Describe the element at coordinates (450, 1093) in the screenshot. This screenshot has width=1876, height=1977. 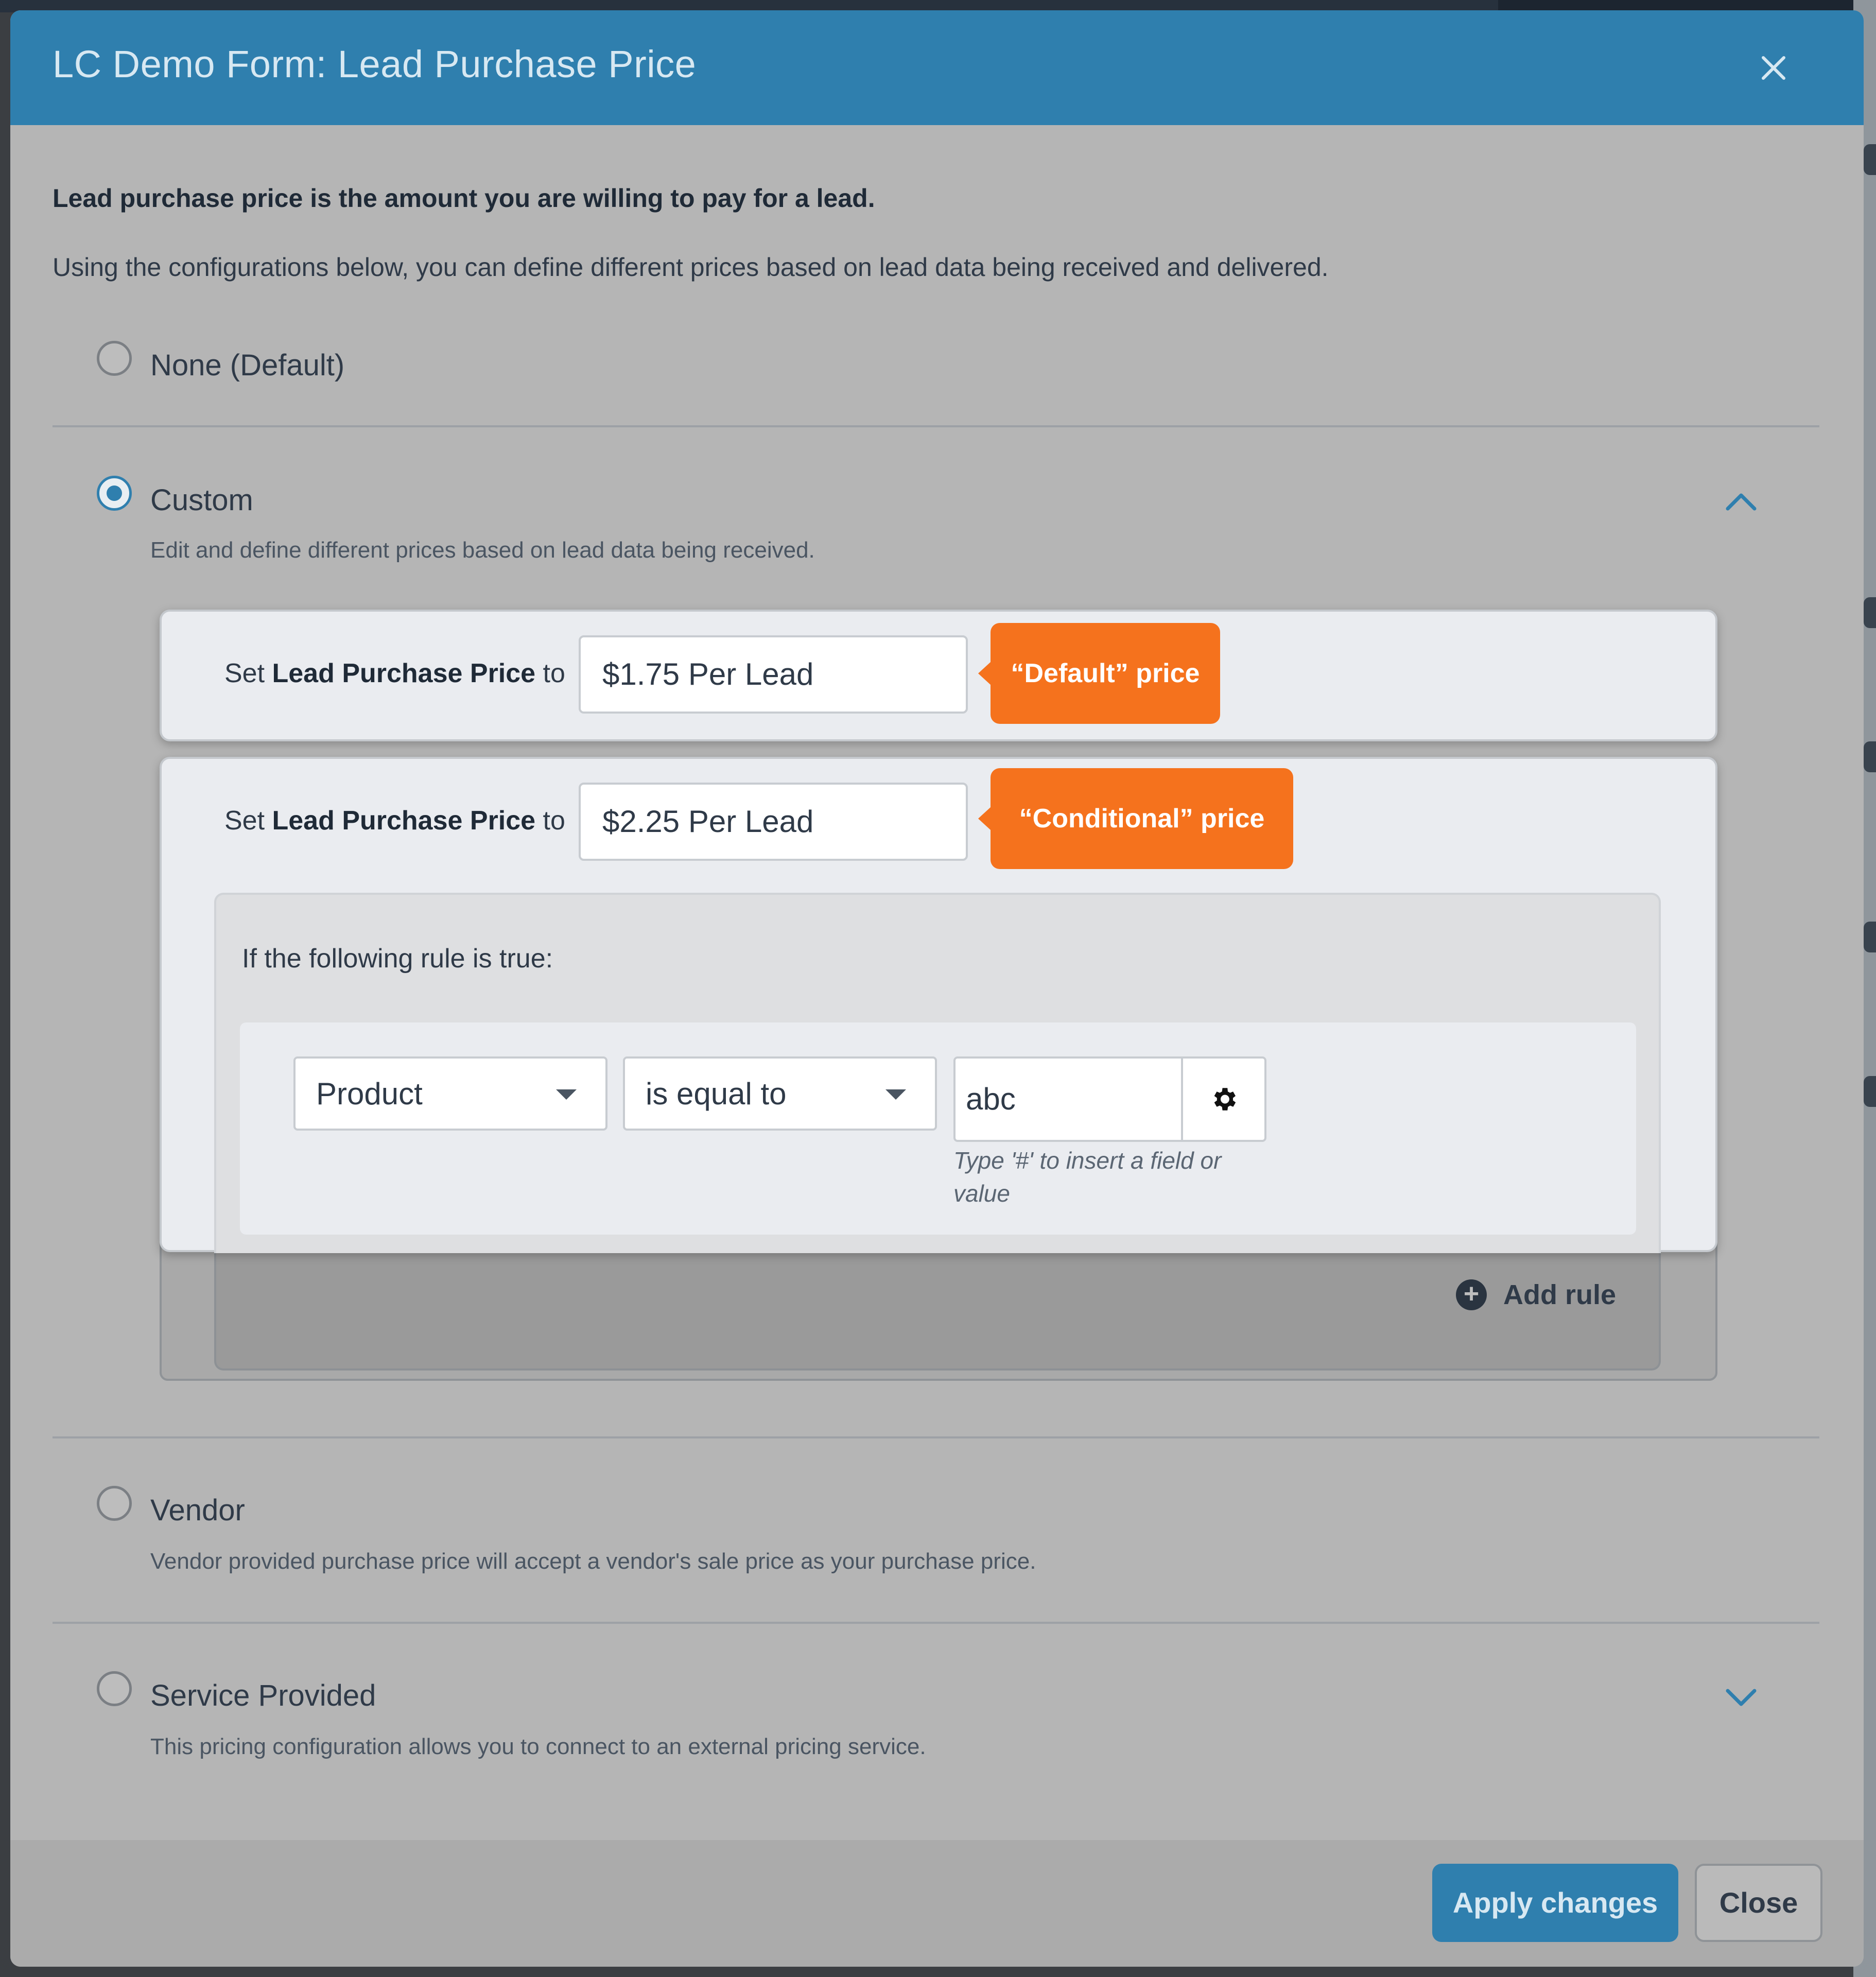
I see `rule-field-select: Product` at that location.